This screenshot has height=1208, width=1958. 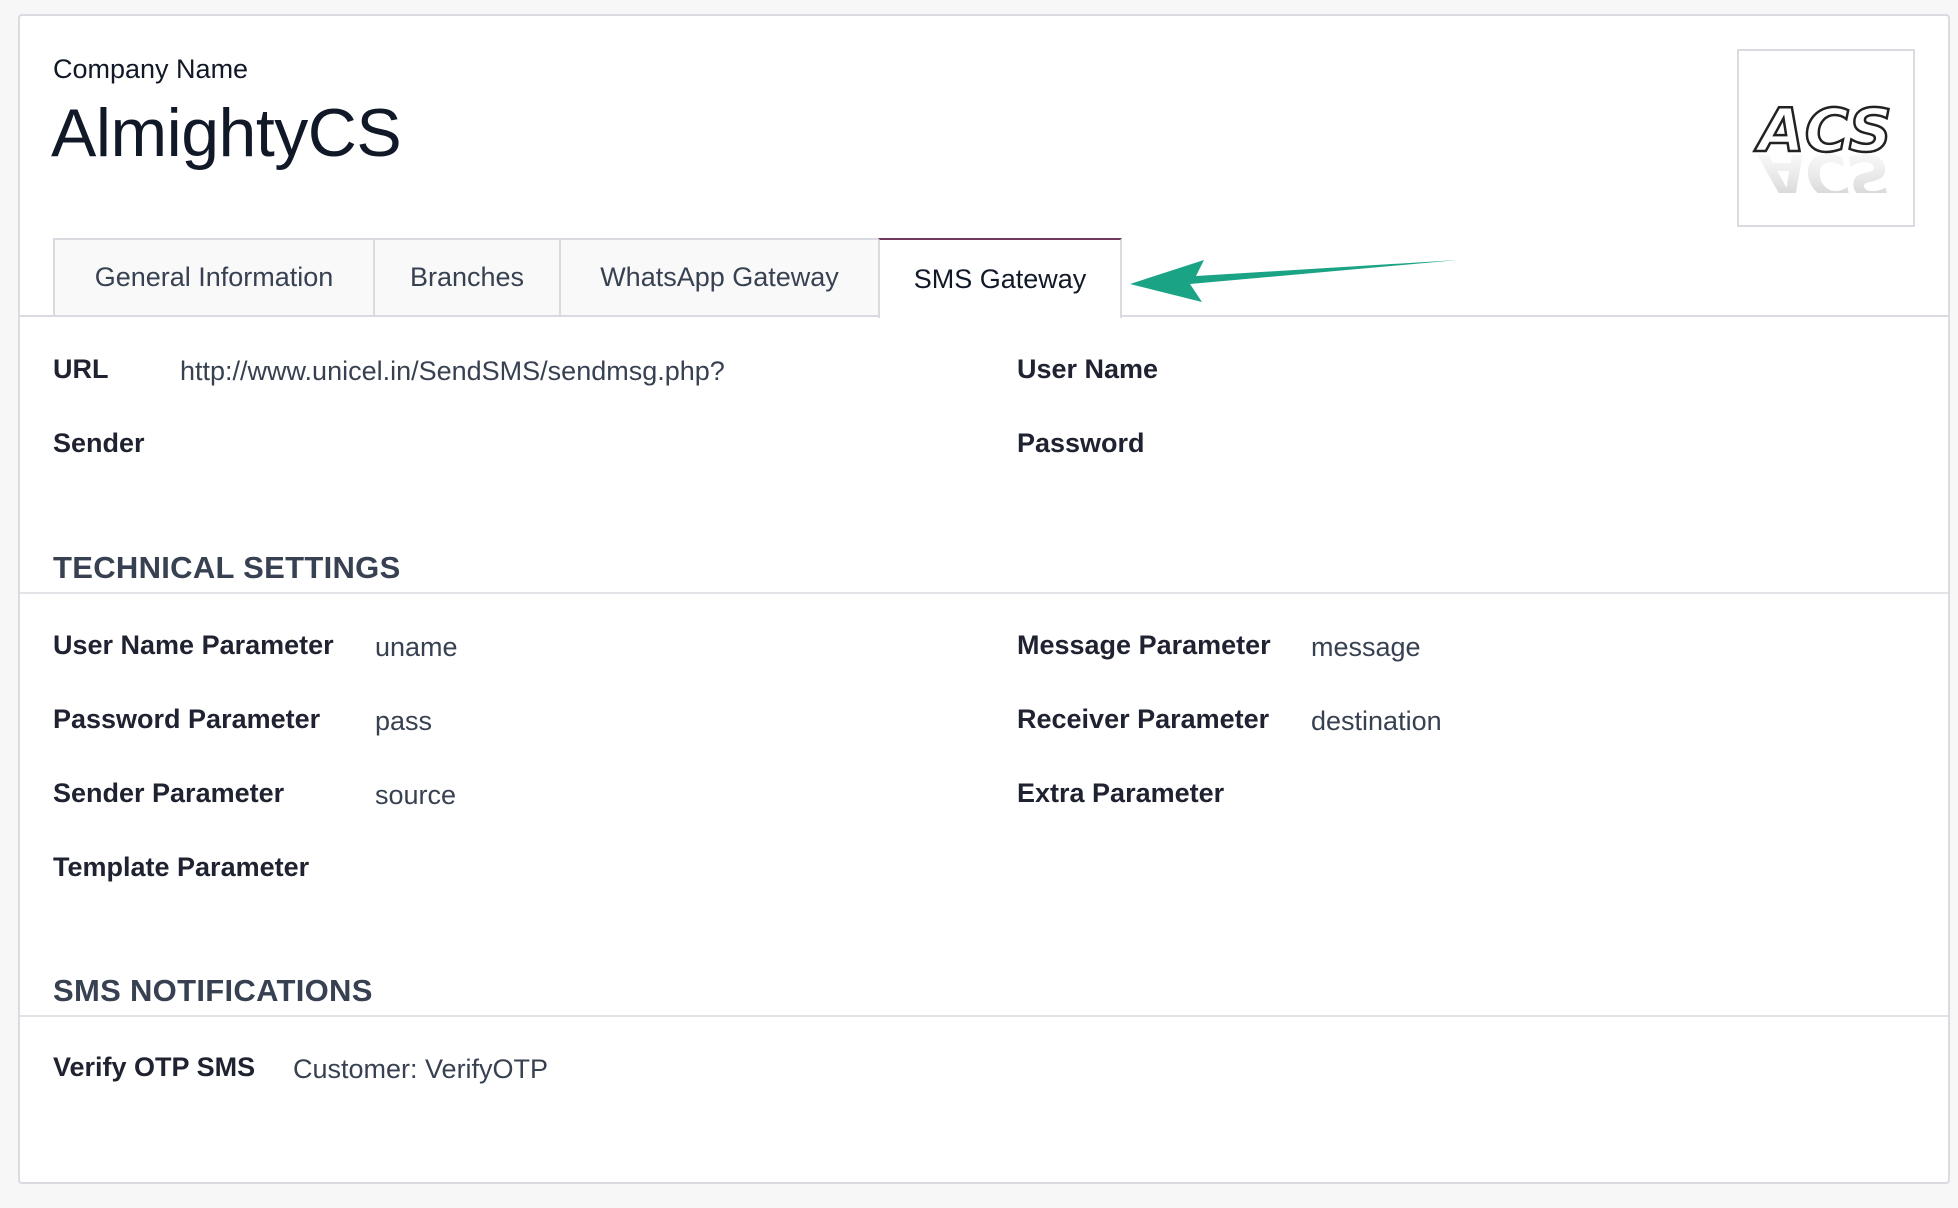 What do you see at coordinates (984, 593) in the screenshot?
I see `technical-settings-divider` at bounding box center [984, 593].